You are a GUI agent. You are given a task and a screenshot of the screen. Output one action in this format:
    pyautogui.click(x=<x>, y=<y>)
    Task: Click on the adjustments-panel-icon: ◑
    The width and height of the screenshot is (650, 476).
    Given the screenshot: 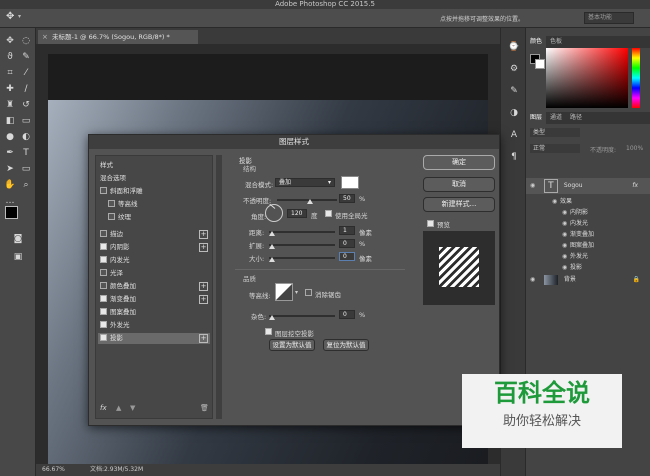 What is the action you would take?
    pyautogui.click(x=514, y=113)
    